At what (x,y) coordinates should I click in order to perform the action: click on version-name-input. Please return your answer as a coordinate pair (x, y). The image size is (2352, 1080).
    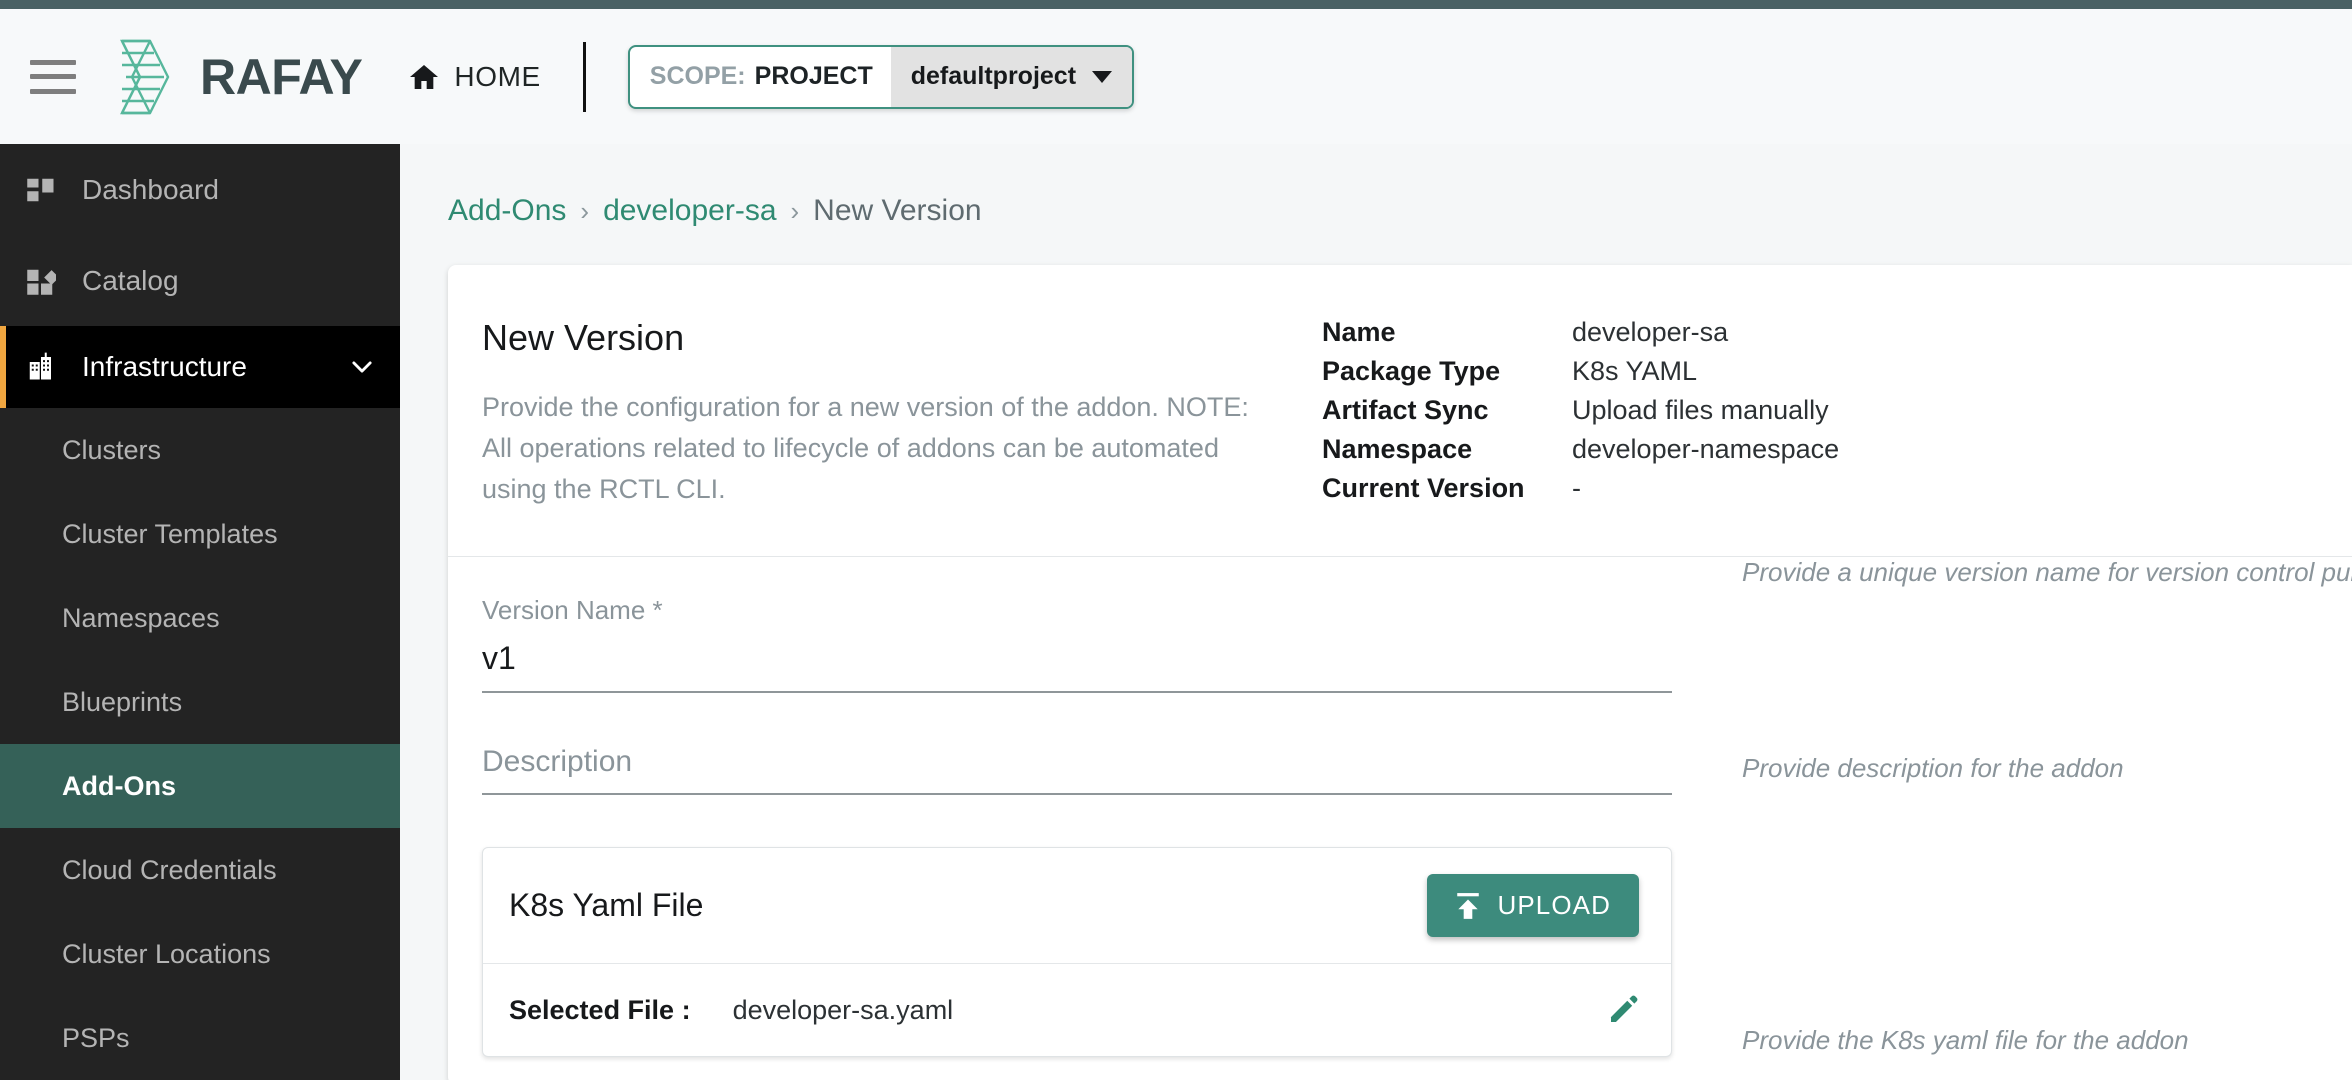
    Looking at the image, I should click on (1077, 666).